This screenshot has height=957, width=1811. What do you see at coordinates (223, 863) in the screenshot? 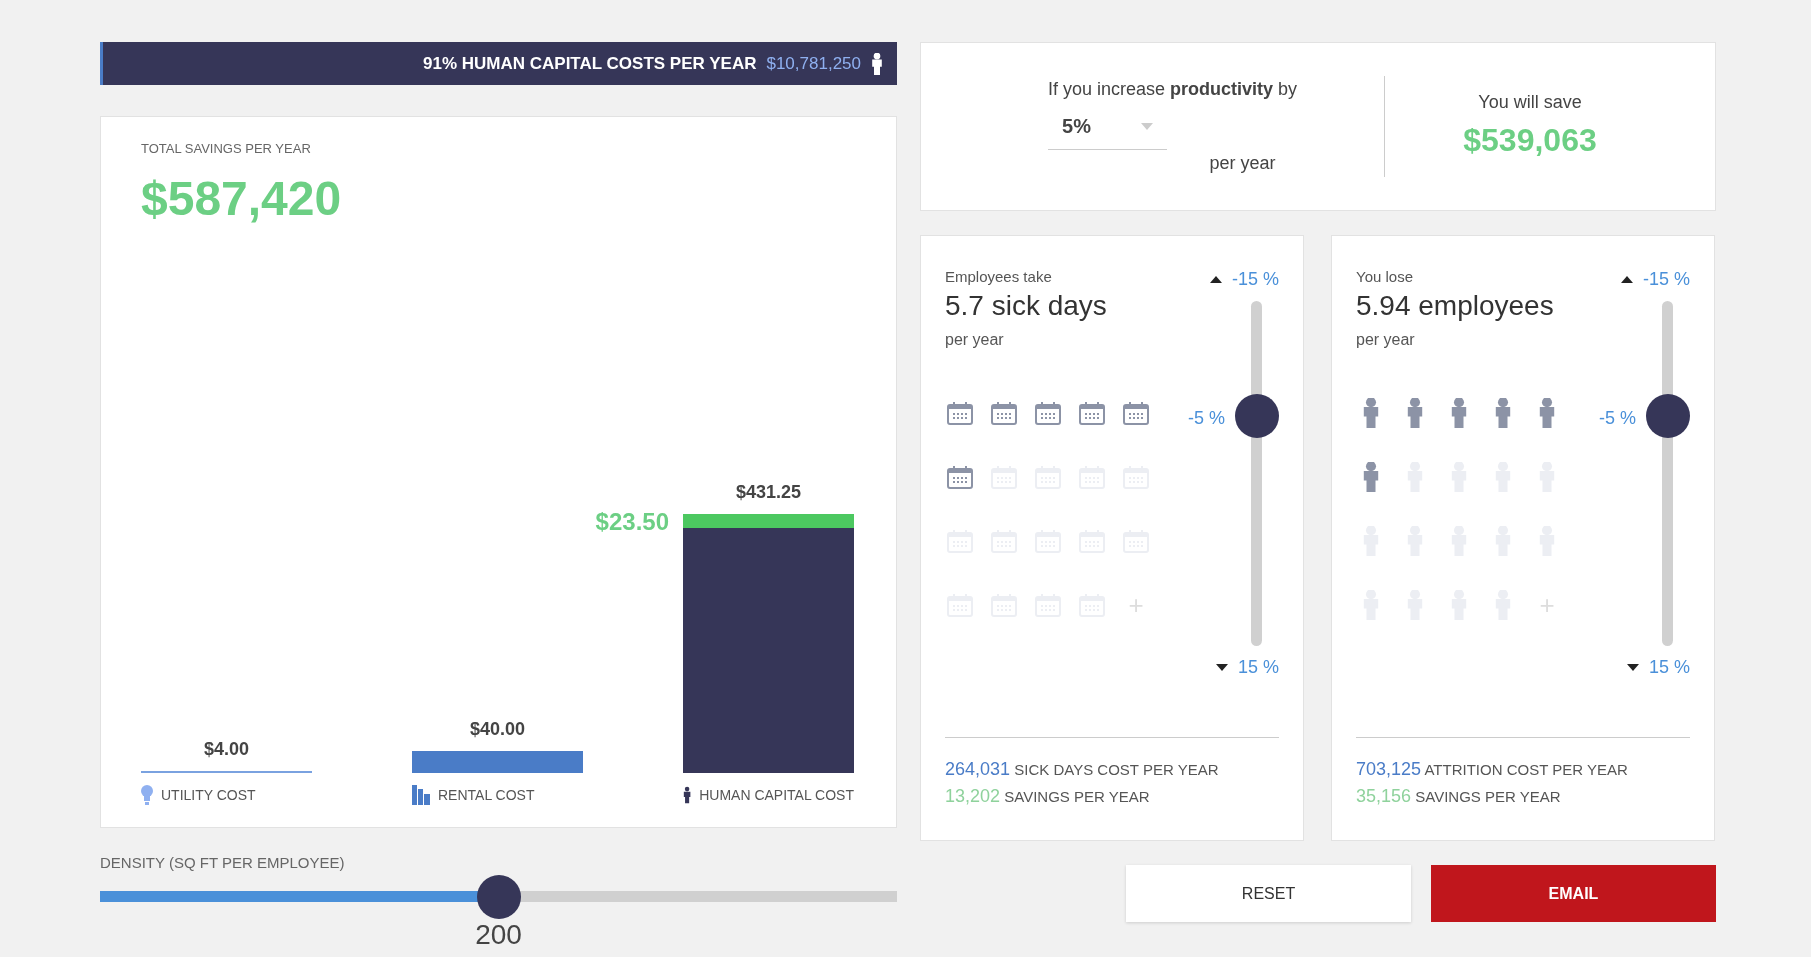
I see `density-label: DENSITY (SQ FT PER EMPLOYEE)` at bounding box center [223, 863].